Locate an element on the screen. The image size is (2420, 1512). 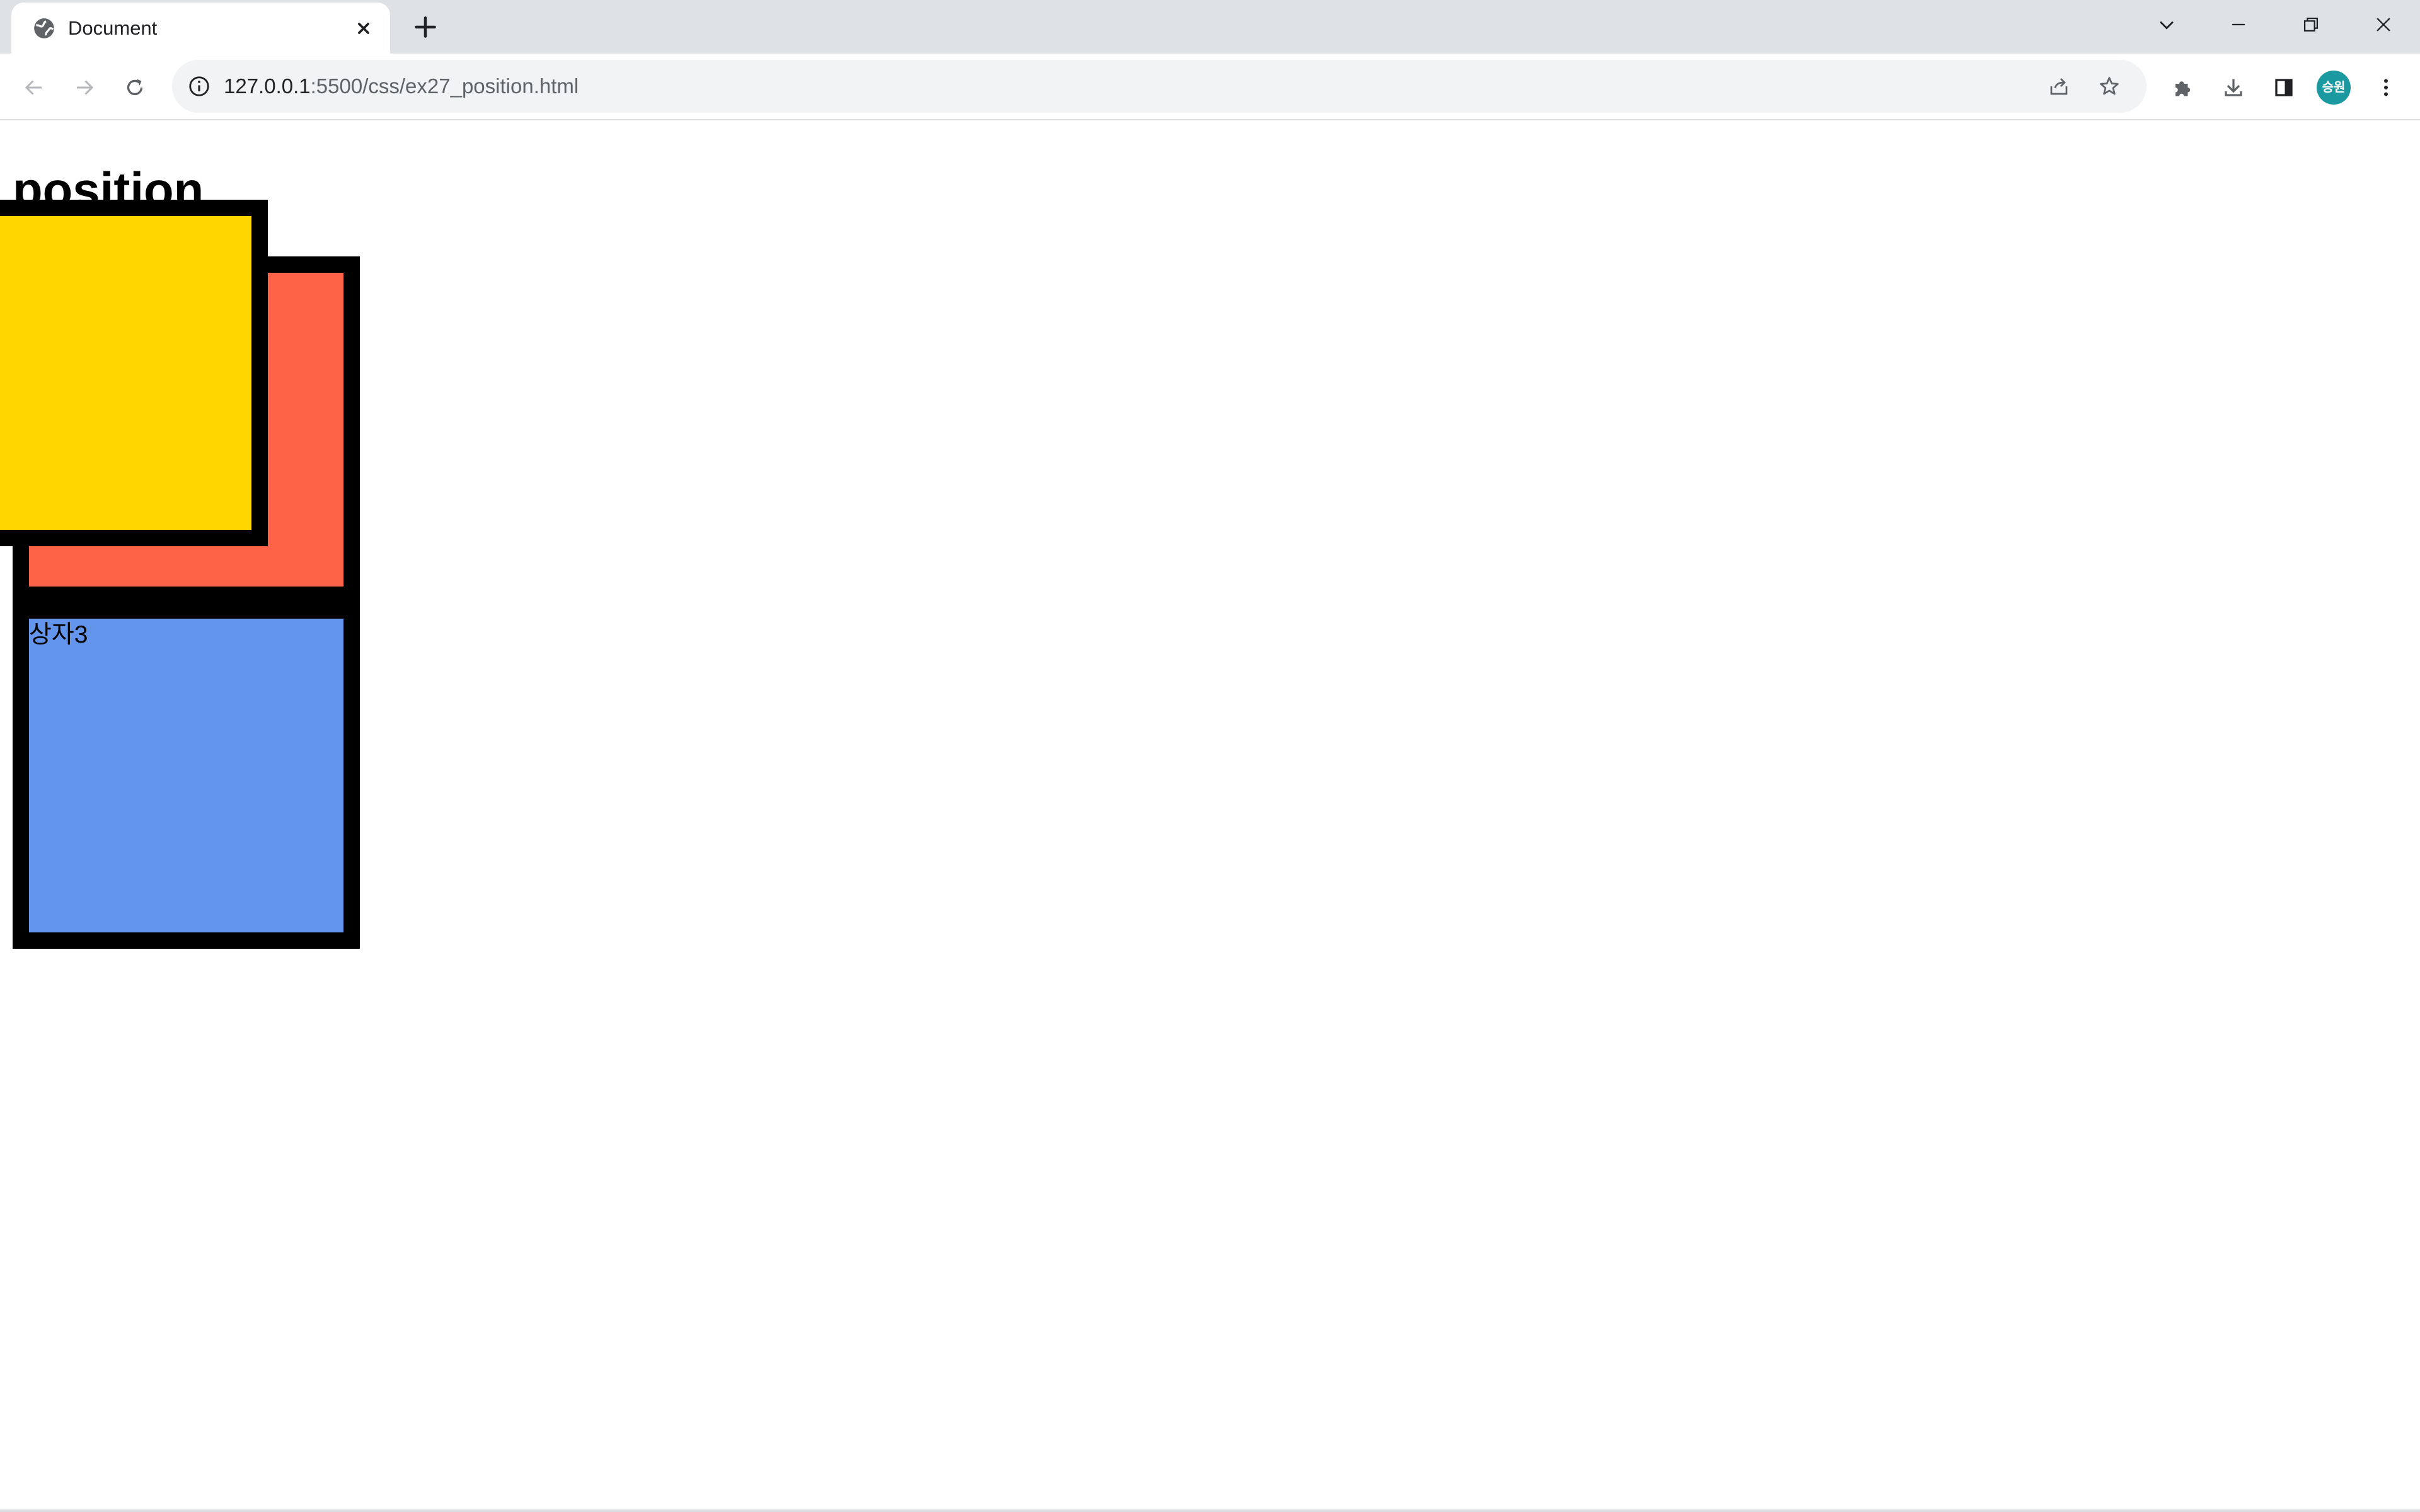
arrow-right-icon is located at coordinates (85, 87).